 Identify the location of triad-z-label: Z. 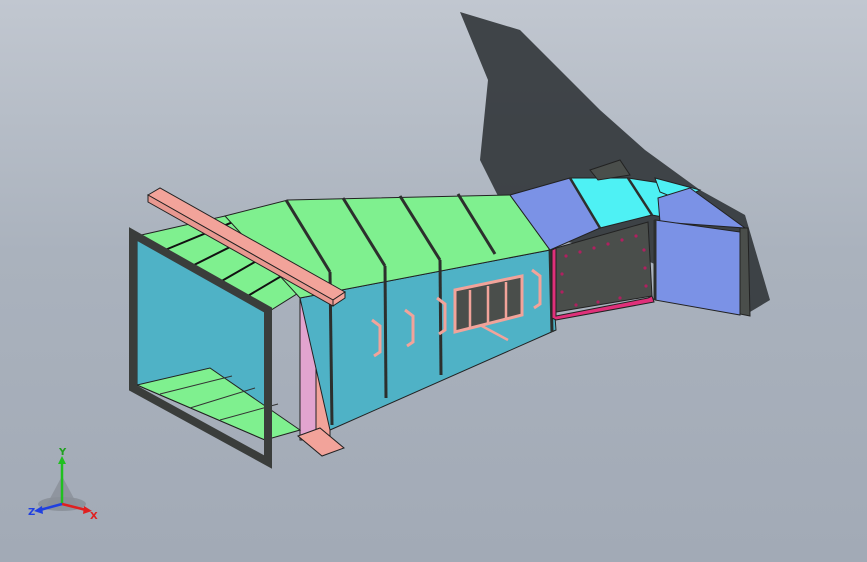
(31, 512).